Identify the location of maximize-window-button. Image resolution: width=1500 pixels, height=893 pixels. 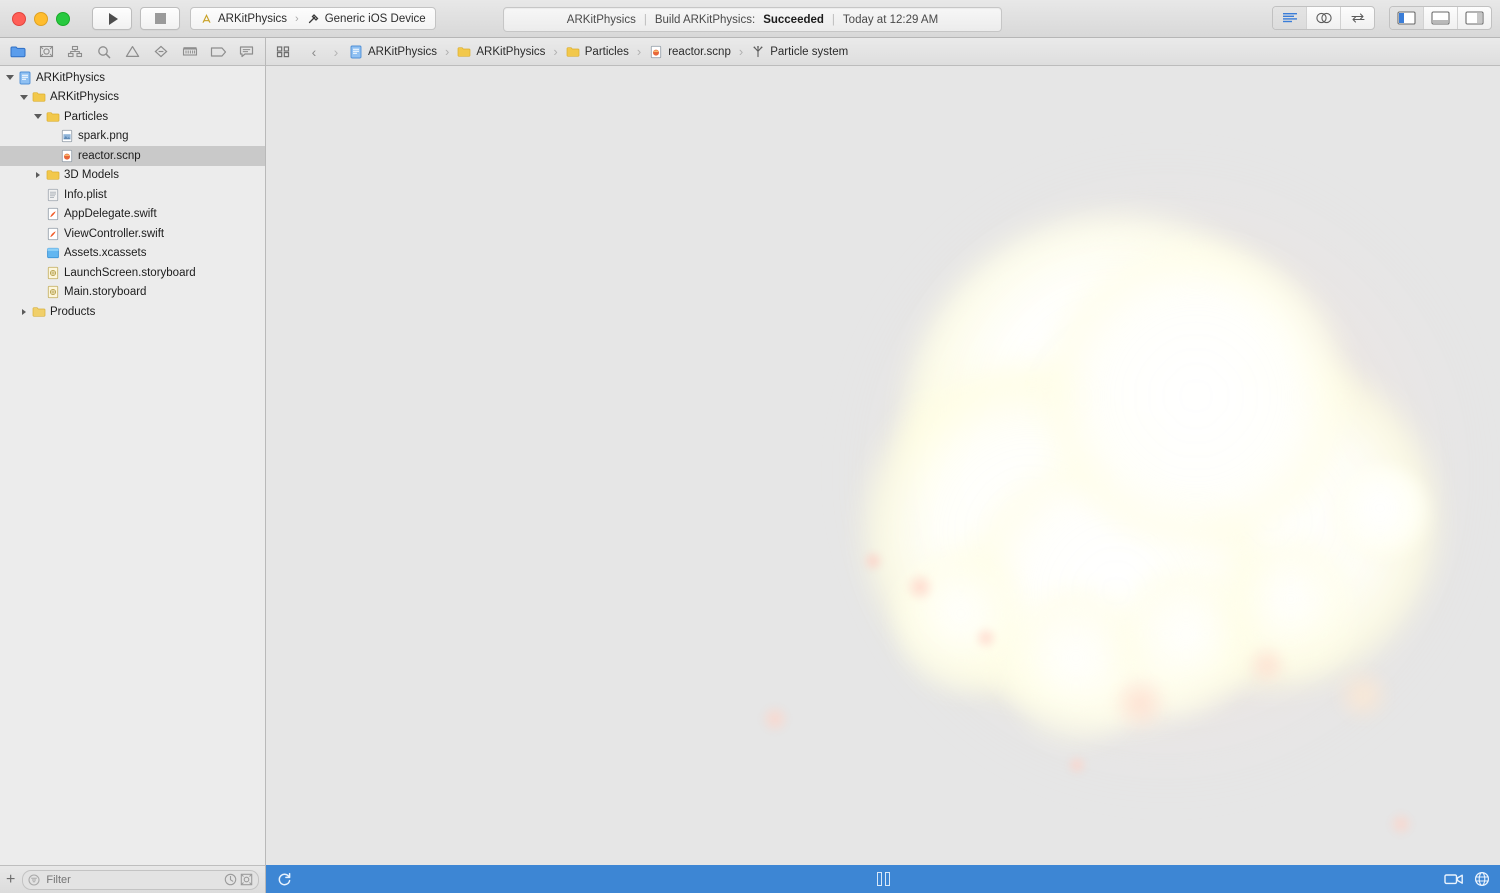
(63, 18).